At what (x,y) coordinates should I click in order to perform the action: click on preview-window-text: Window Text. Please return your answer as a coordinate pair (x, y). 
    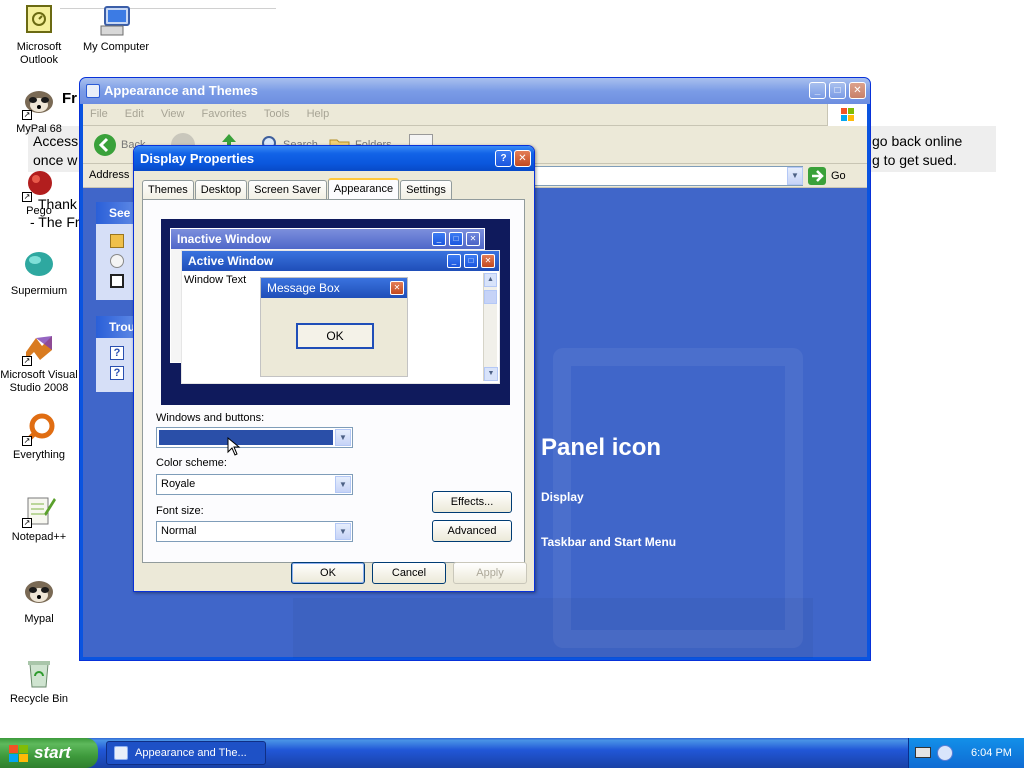
    Looking at the image, I should click on (215, 280).